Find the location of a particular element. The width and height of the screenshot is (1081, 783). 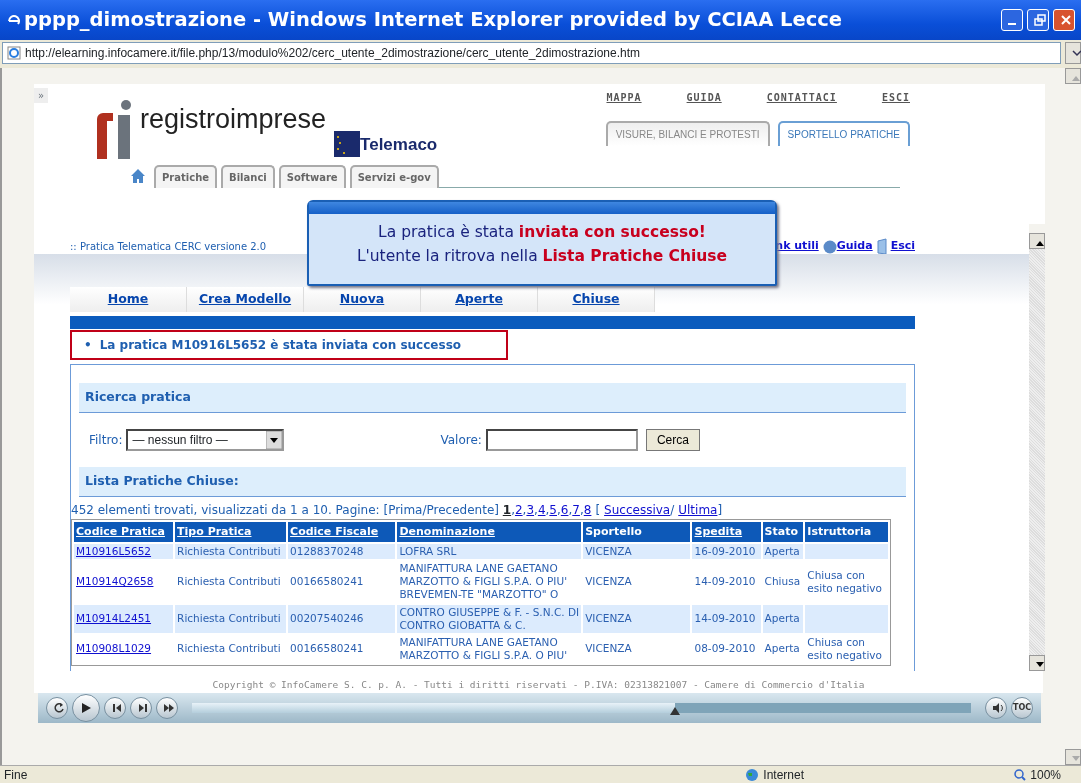

nav-tab: Home is located at coordinates (128, 299).